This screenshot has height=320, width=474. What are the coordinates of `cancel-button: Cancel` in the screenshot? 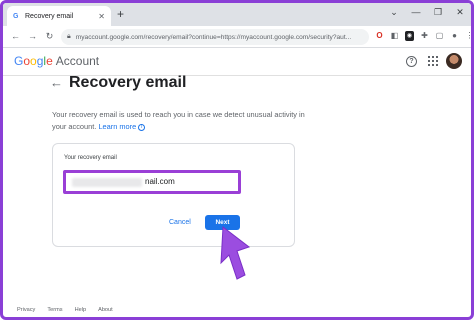 It's located at (180, 222).